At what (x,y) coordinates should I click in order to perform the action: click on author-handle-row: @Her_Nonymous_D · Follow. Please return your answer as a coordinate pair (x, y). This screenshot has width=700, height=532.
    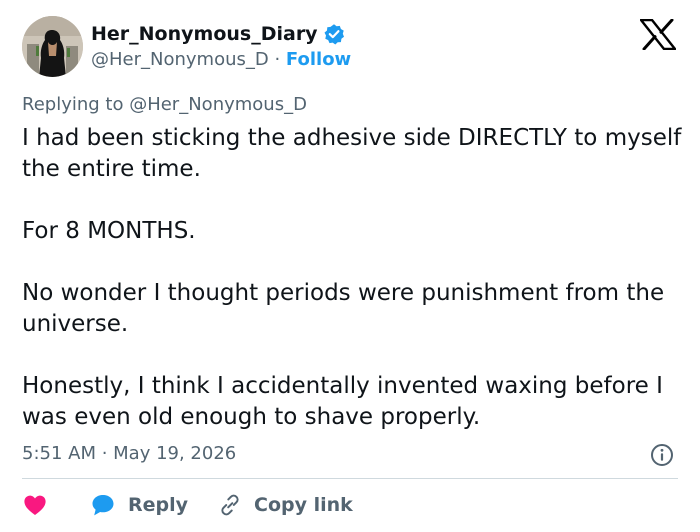
    Looking at the image, I should click on (221, 60).